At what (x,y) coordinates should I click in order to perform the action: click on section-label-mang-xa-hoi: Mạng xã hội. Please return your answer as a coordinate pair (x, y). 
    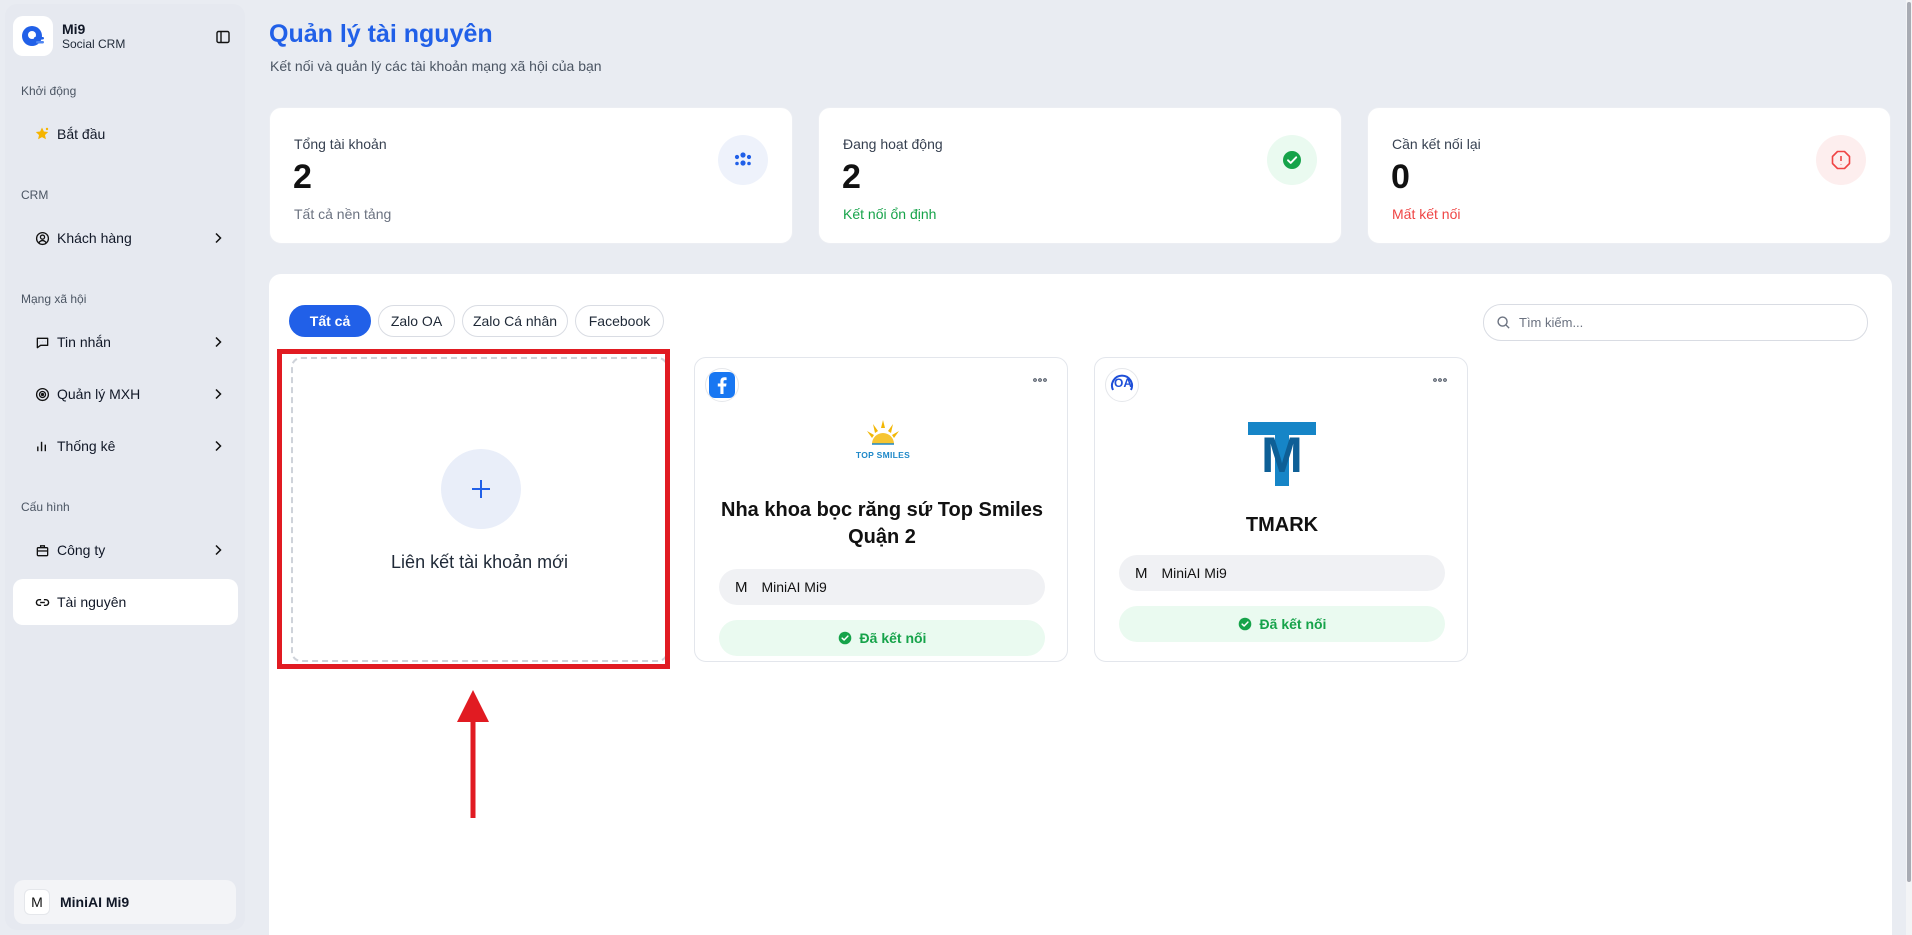
    Looking at the image, I should click on (54, 299).